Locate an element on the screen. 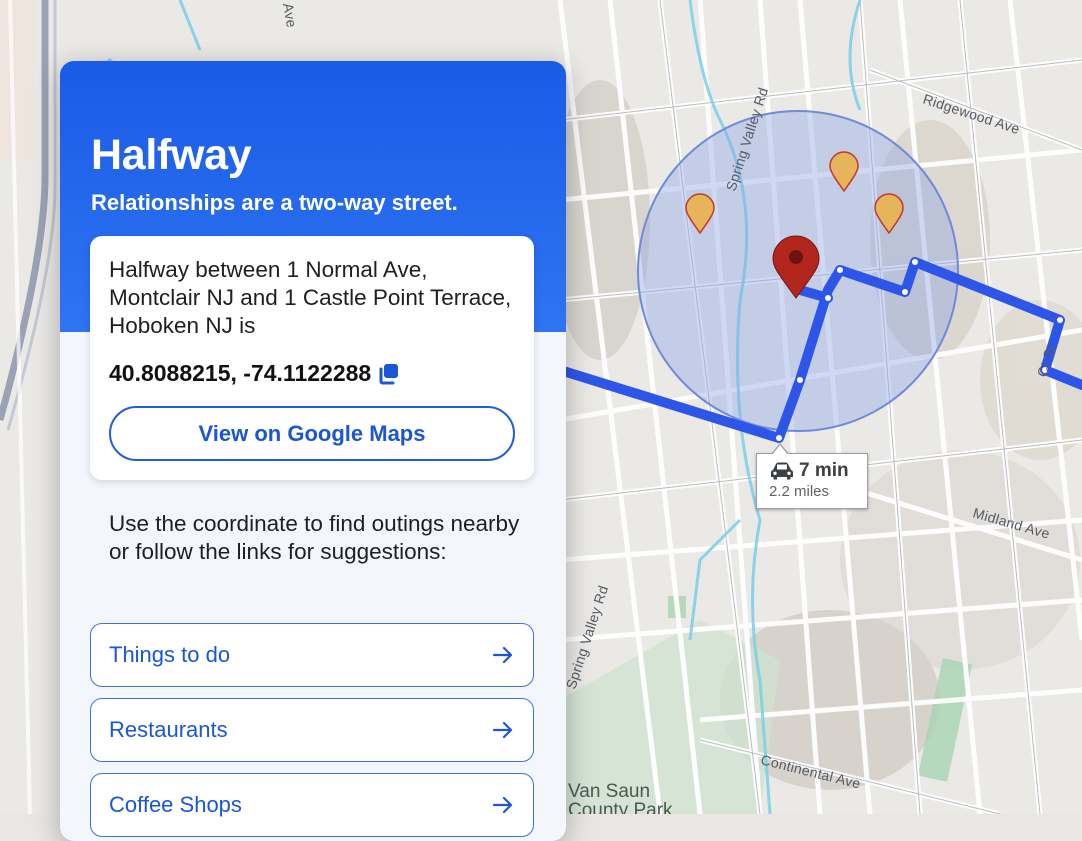  link-label: Coffee Shops is located at coordinates (175, 804).